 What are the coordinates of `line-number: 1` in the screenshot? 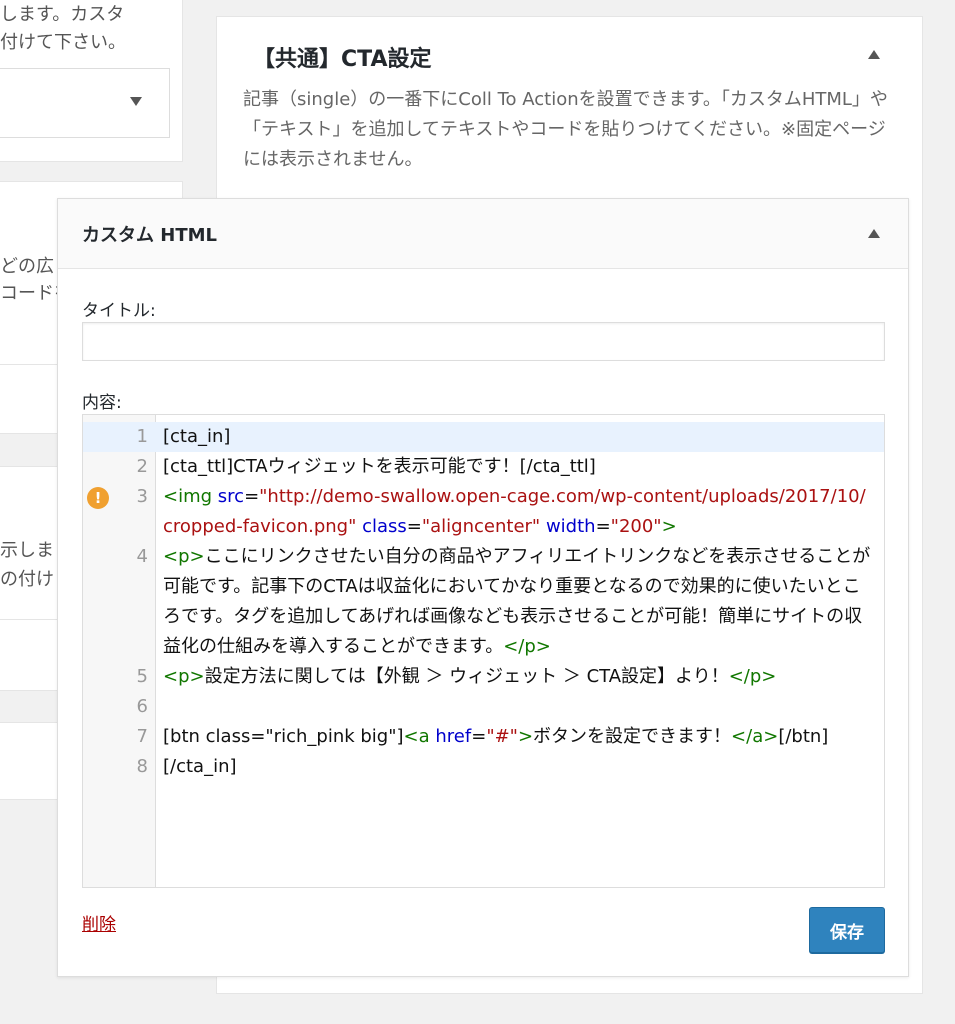 It's located at (142, 436).